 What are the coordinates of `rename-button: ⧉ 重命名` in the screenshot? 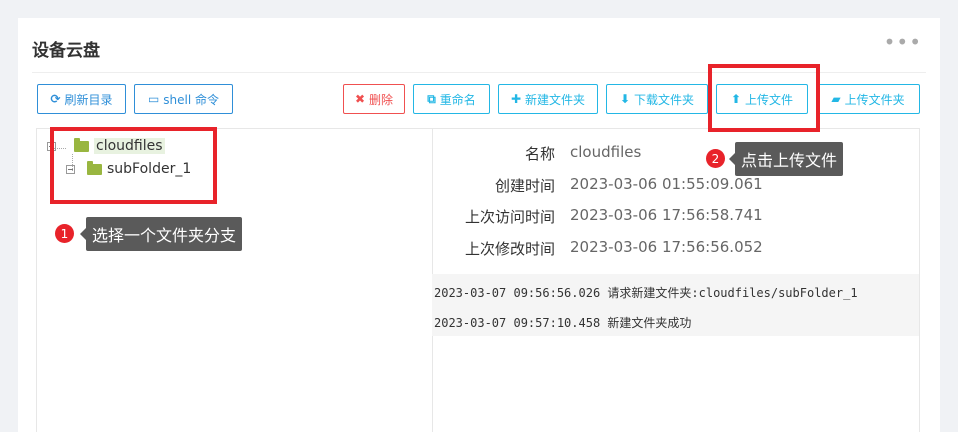 It's located at (451, 99).